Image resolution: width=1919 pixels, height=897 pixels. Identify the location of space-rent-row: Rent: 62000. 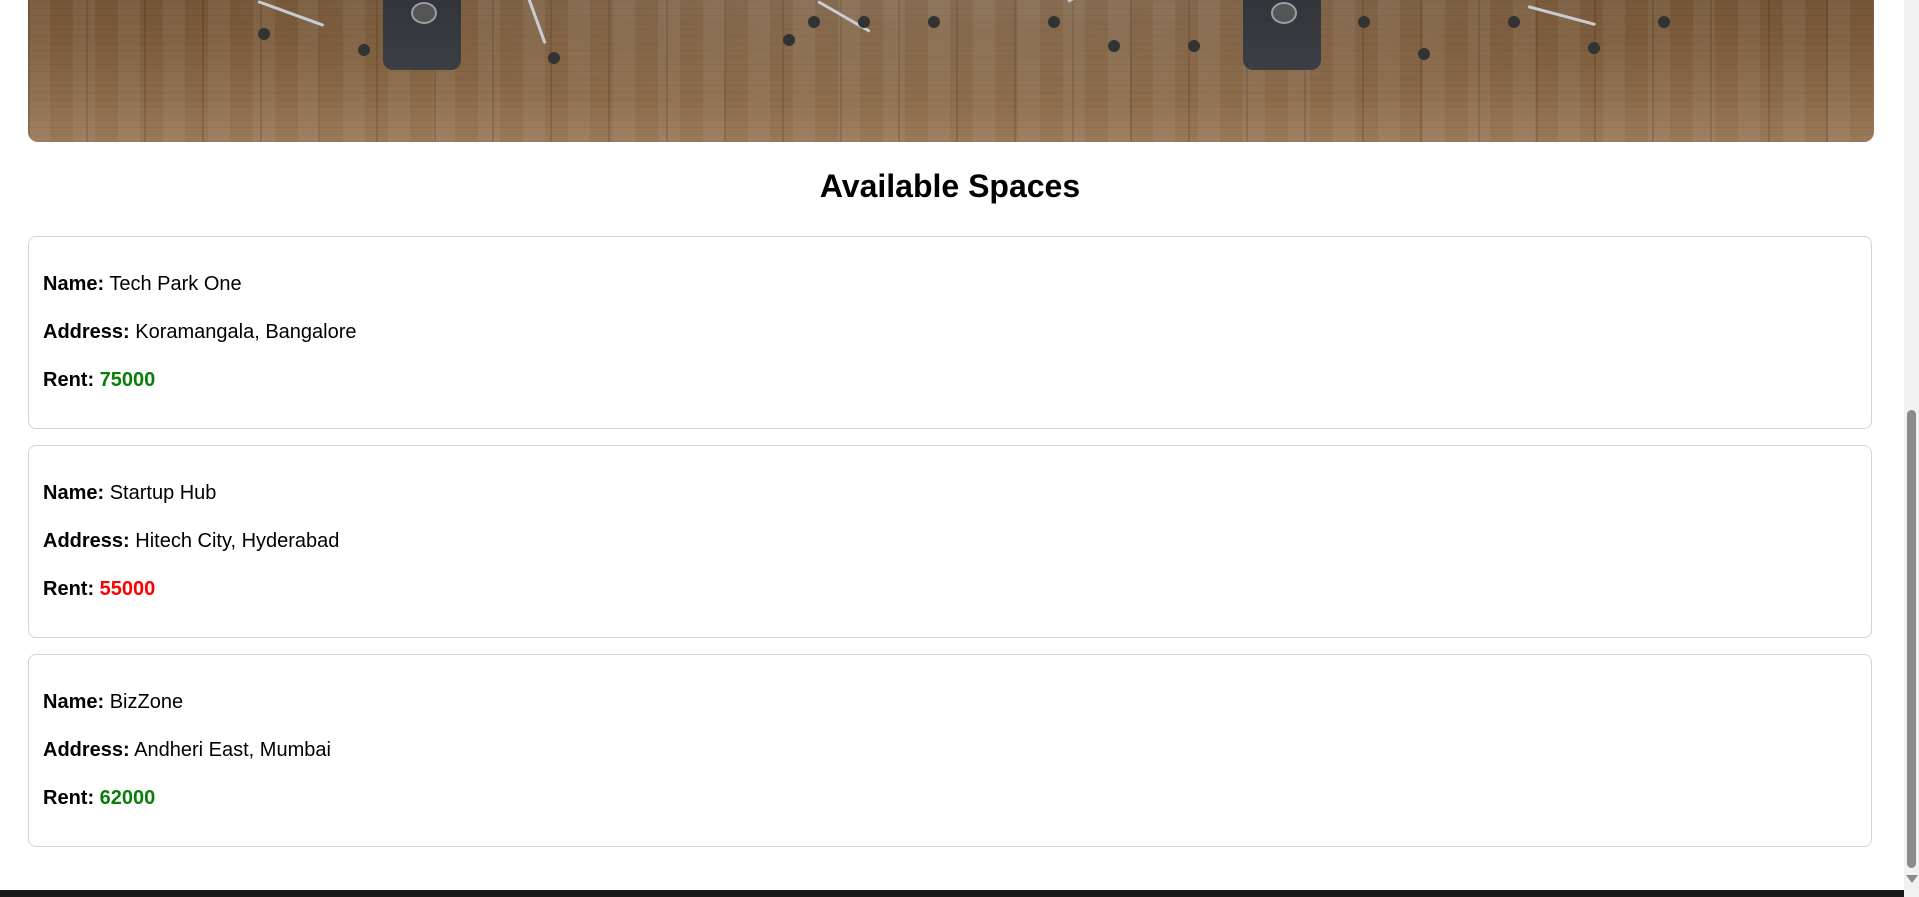
(99, 798).